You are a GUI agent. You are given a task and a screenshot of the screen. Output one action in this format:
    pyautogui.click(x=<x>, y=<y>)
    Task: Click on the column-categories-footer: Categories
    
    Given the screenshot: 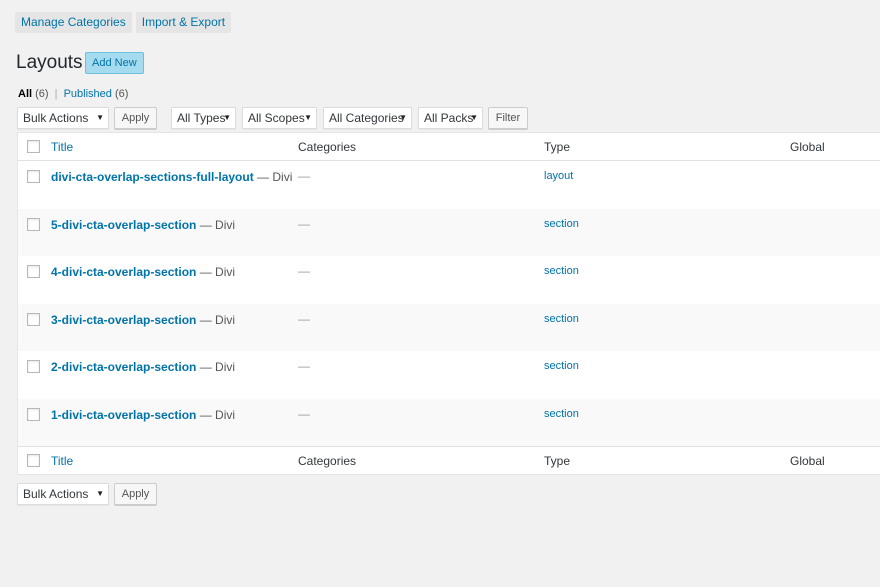 What is the action you would take?
    pyautogui.click(x=327, y=461)
    